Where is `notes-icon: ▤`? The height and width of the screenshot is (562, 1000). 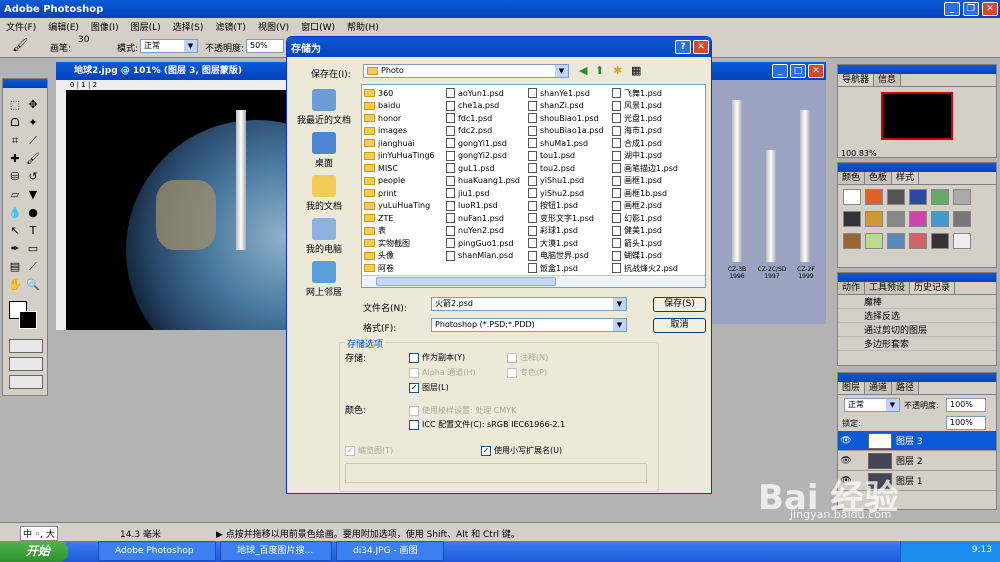
notes-icon: ▤ is located at coordinates (15, 267).